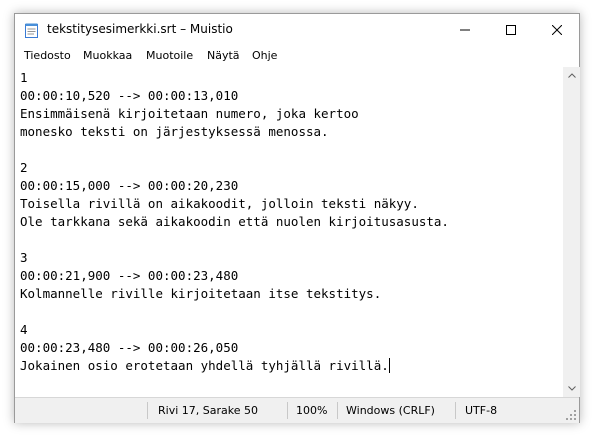  I want to click on maximize-button, so click(511, 30).